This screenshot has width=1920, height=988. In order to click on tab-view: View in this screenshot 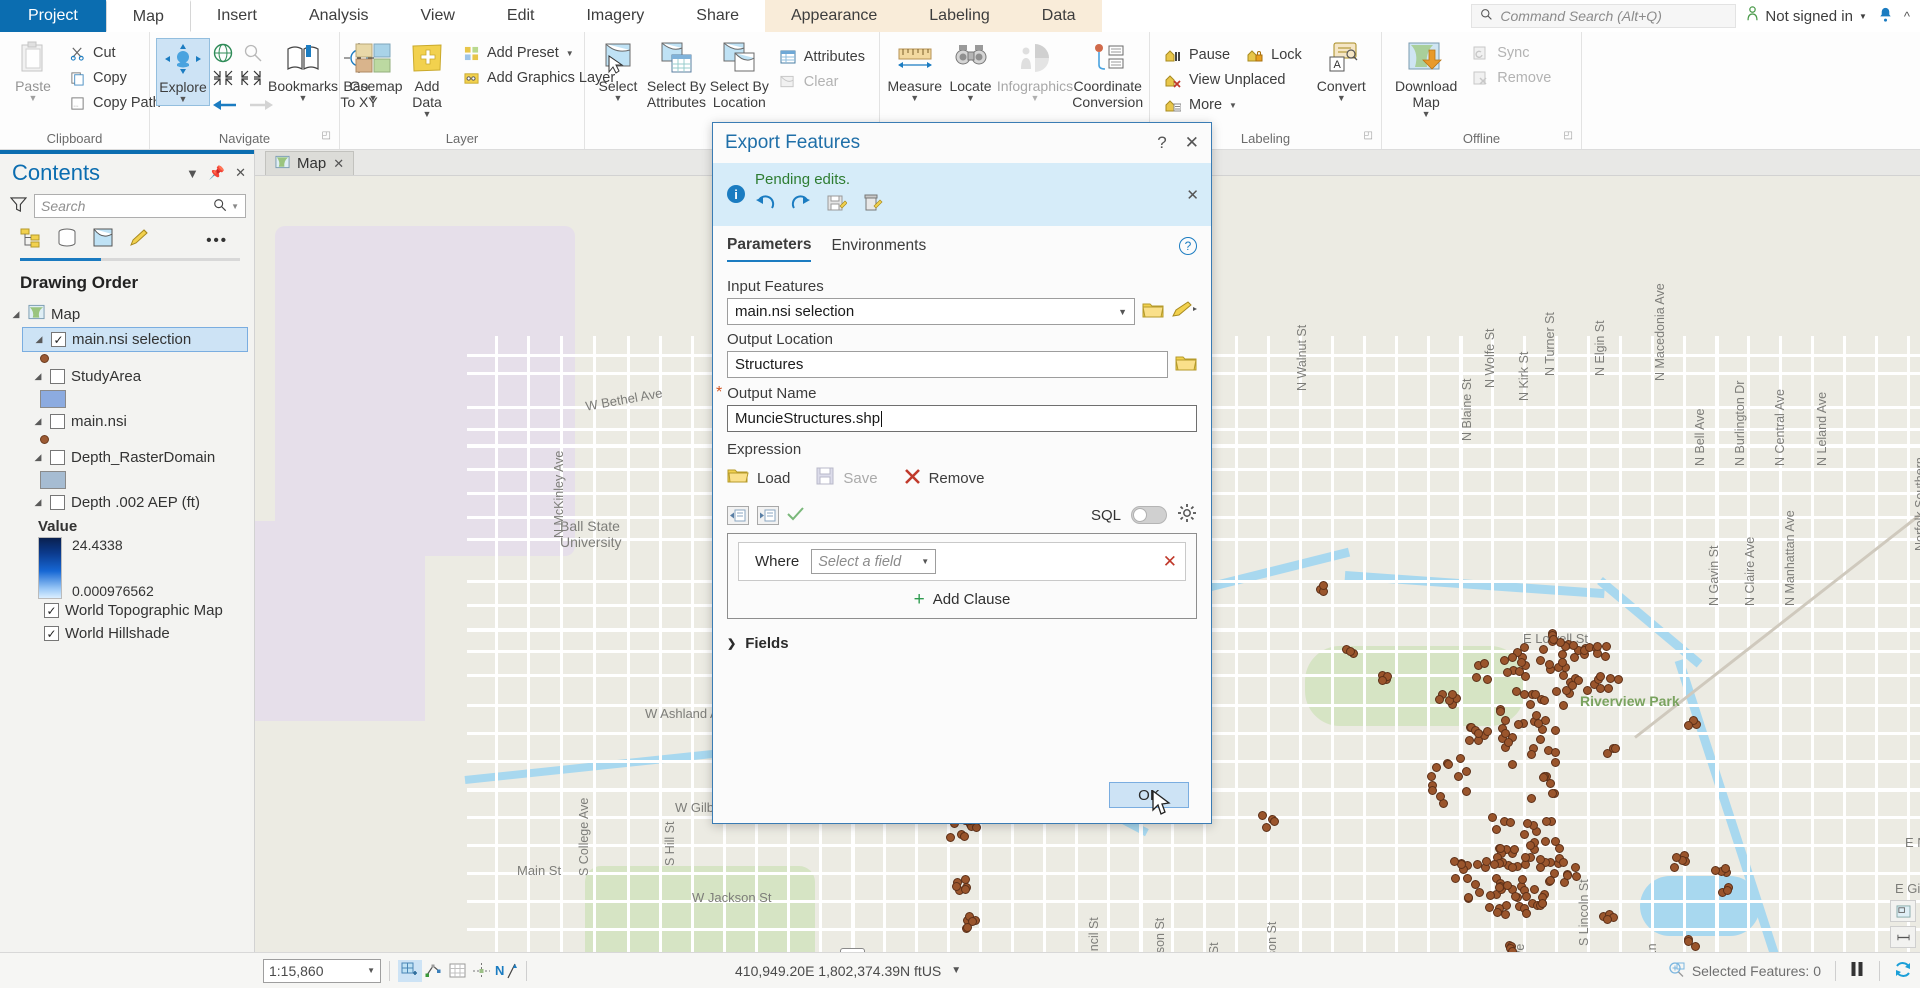, I will do `click(438, 16)`.